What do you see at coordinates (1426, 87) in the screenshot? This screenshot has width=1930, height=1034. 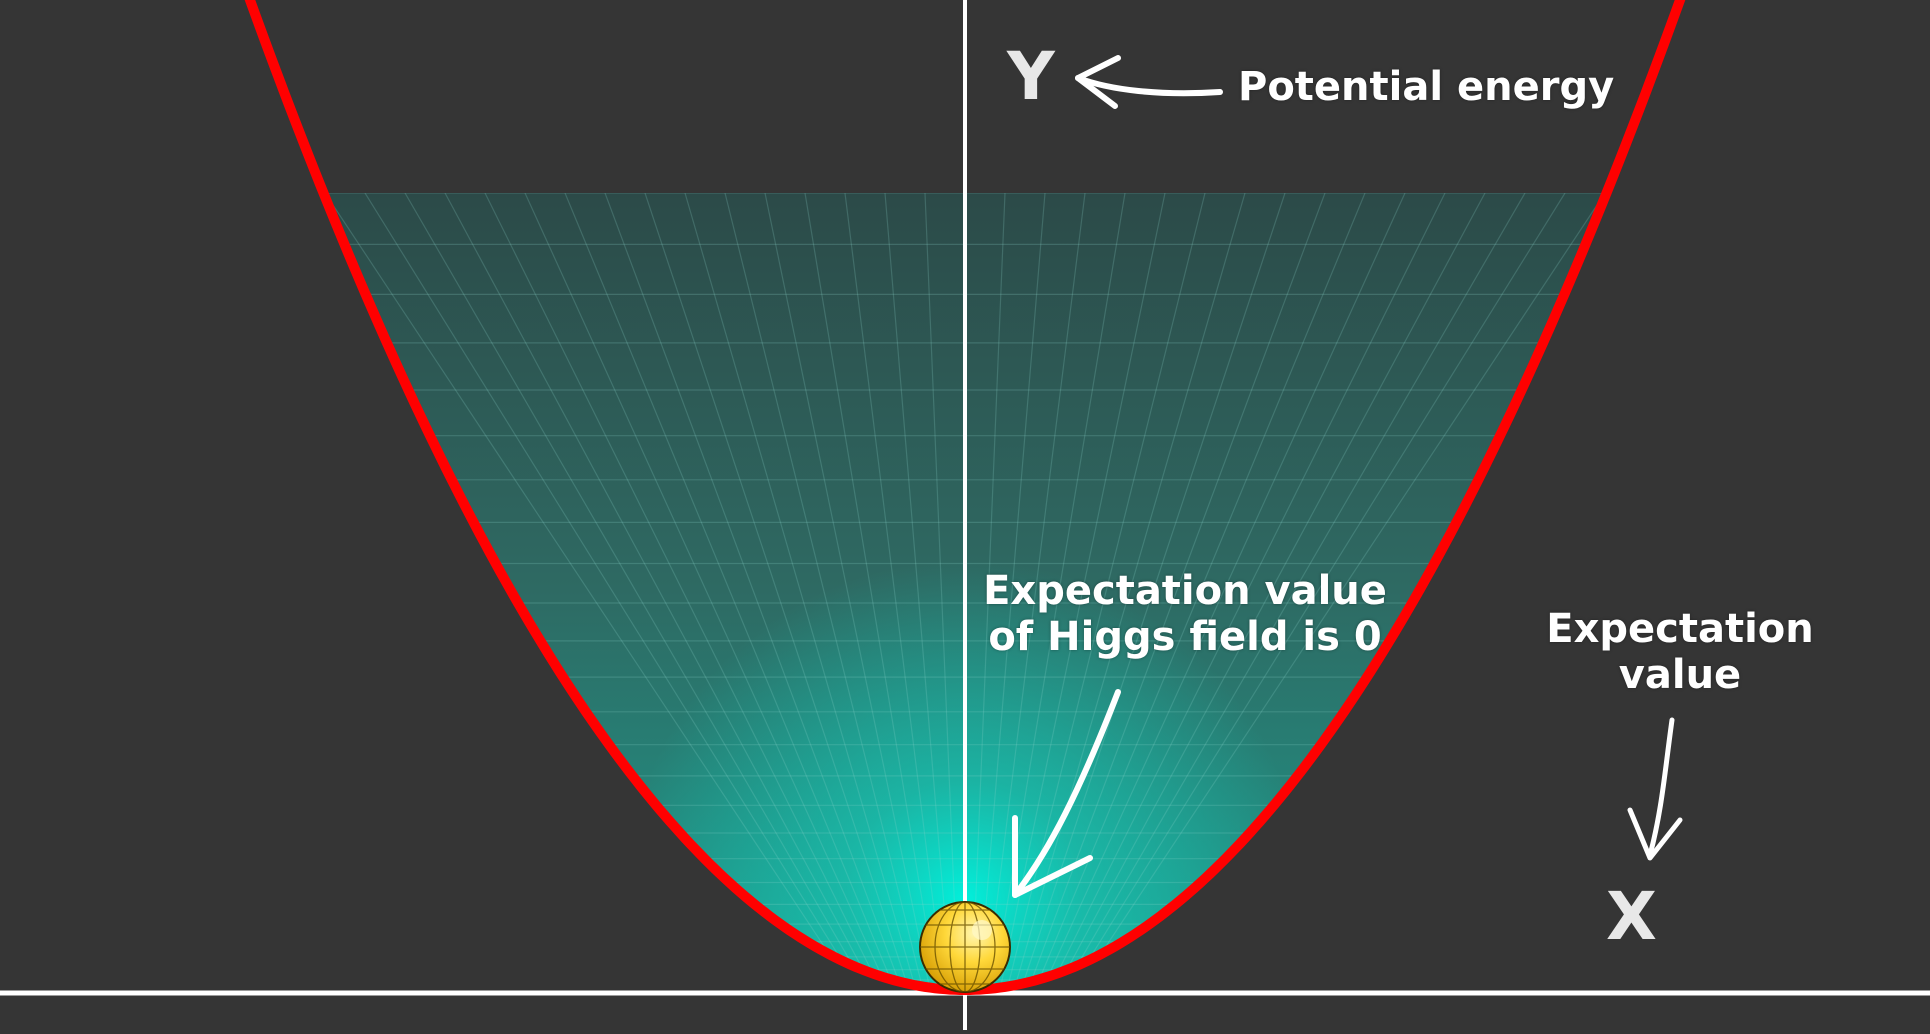 I see `potential-energy-label: Potential energy` at bounding box center [1426, 87].